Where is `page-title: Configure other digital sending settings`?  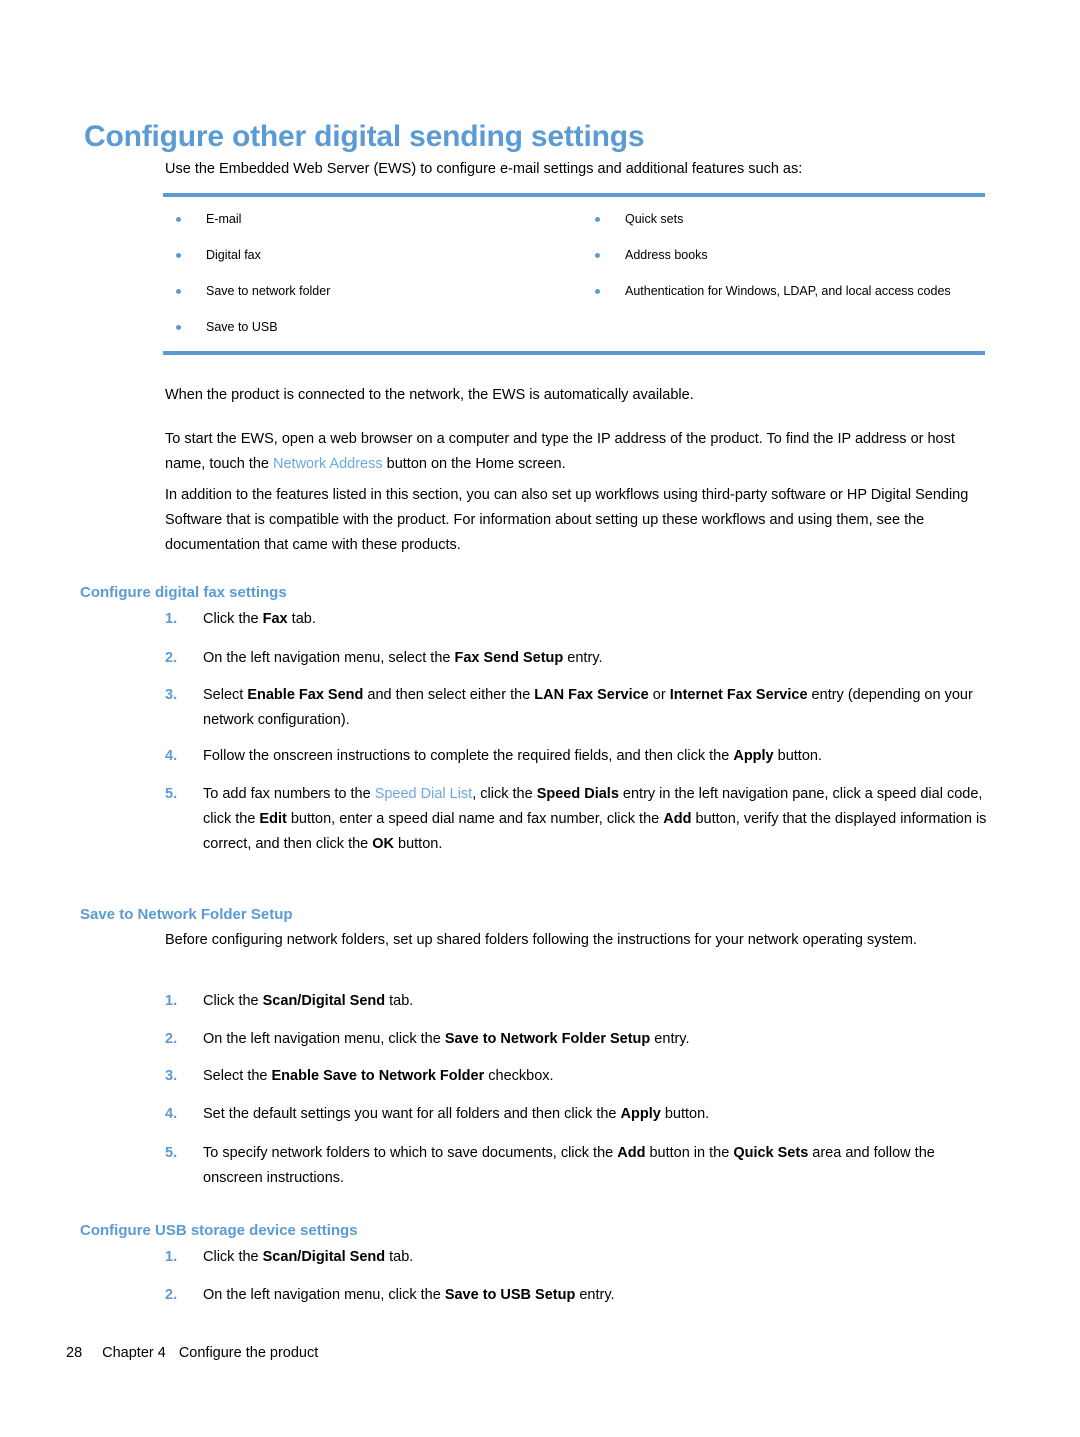
page-title: Configure other digital sending settings is located at coordinates (364, 137).